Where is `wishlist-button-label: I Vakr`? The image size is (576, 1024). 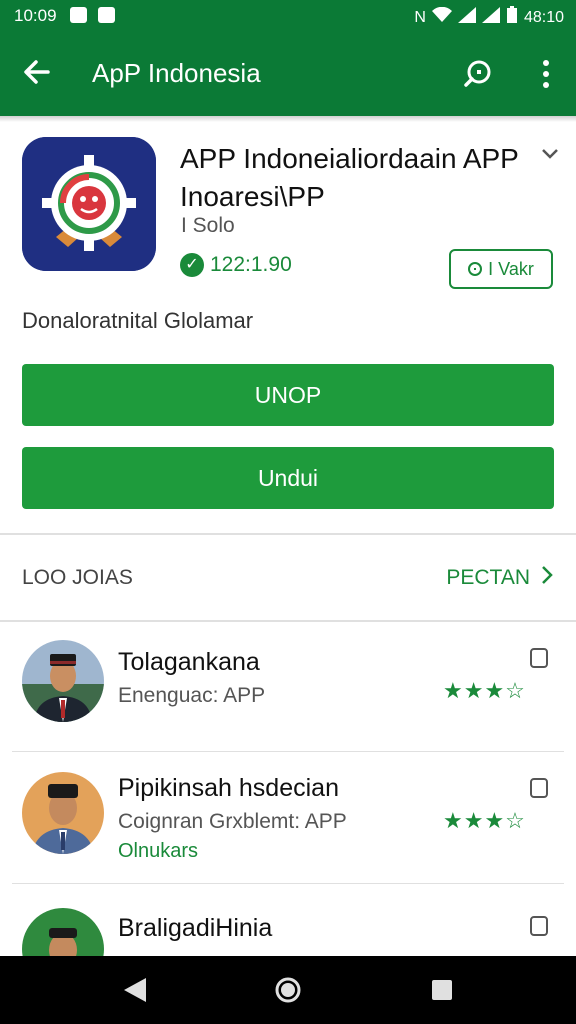
wishlist-button-label: I Vakr is located at coordinates (511, 268).